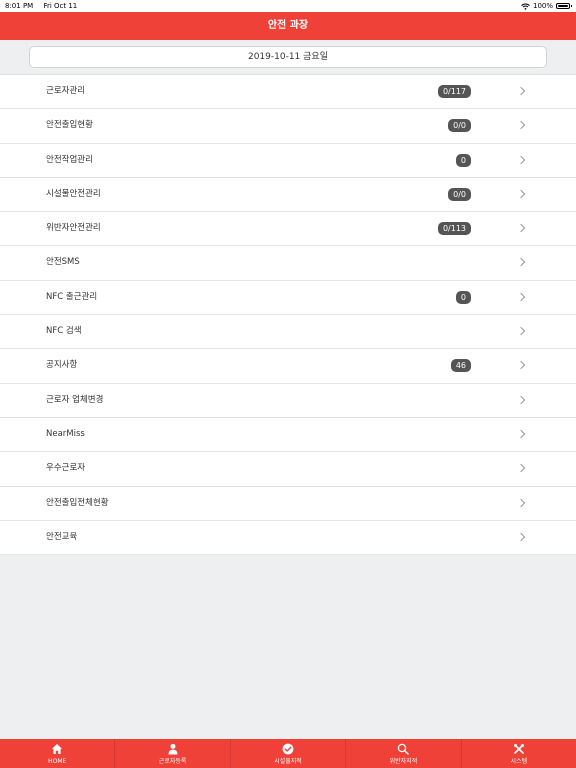  What do you see at coordinates (75, 399) in the screenshot?
I see `menu-item-label: 근로자 업체변경` at bounding box center [75, 399].